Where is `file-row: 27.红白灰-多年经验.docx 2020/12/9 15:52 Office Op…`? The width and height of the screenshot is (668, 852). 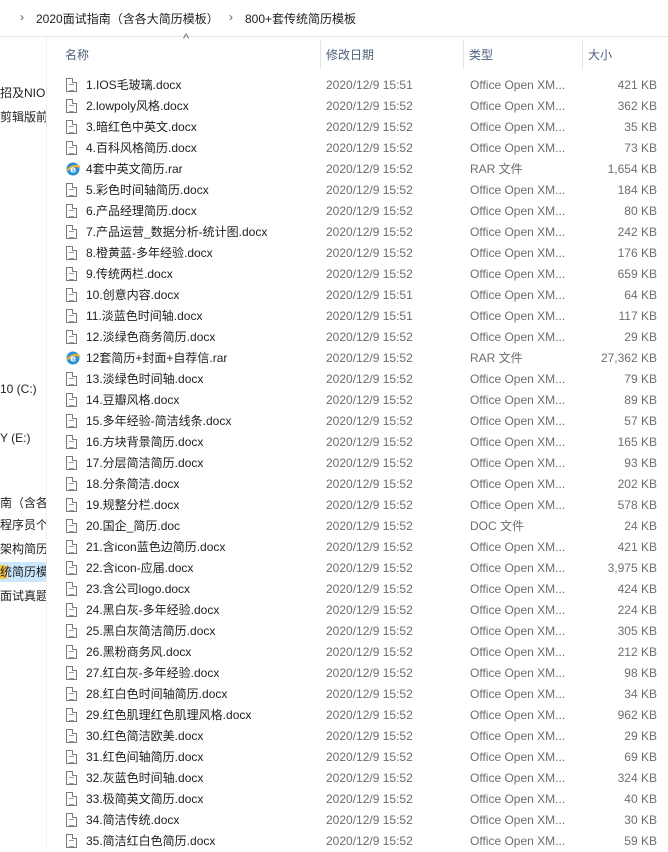
file-row: 27.红白灰-多年经验.docx 2020/12/9 15:52 Office Op… is located at coordinates (357, 673).